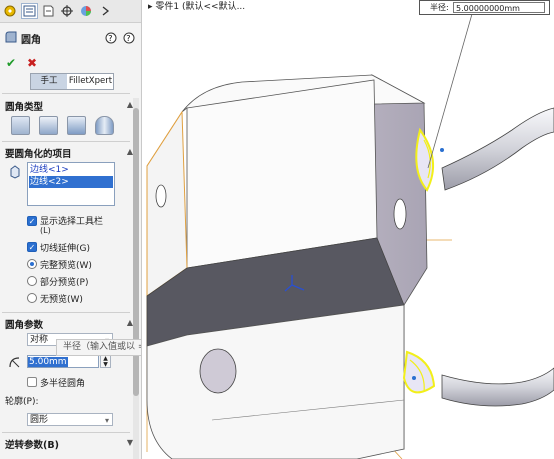  I want to click on variable-size-fillet-icon, so click(48, 125).